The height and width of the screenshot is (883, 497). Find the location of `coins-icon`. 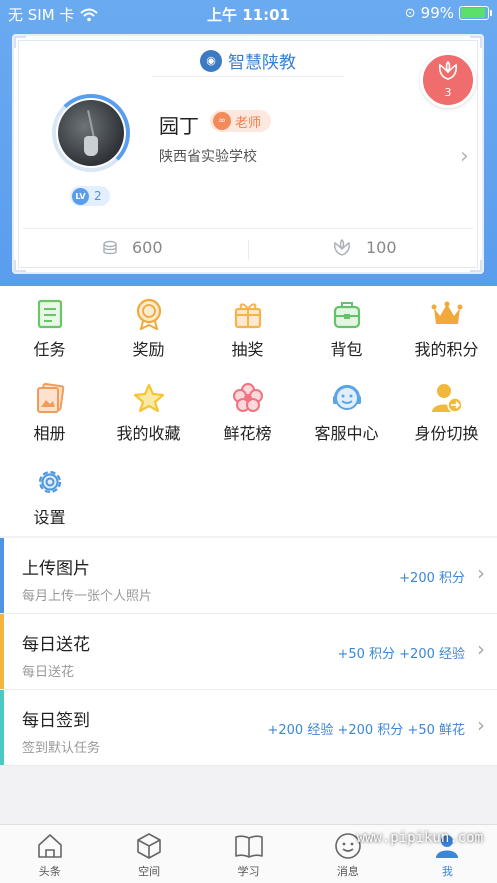

coins-icon is located at coordinates (110, 247).